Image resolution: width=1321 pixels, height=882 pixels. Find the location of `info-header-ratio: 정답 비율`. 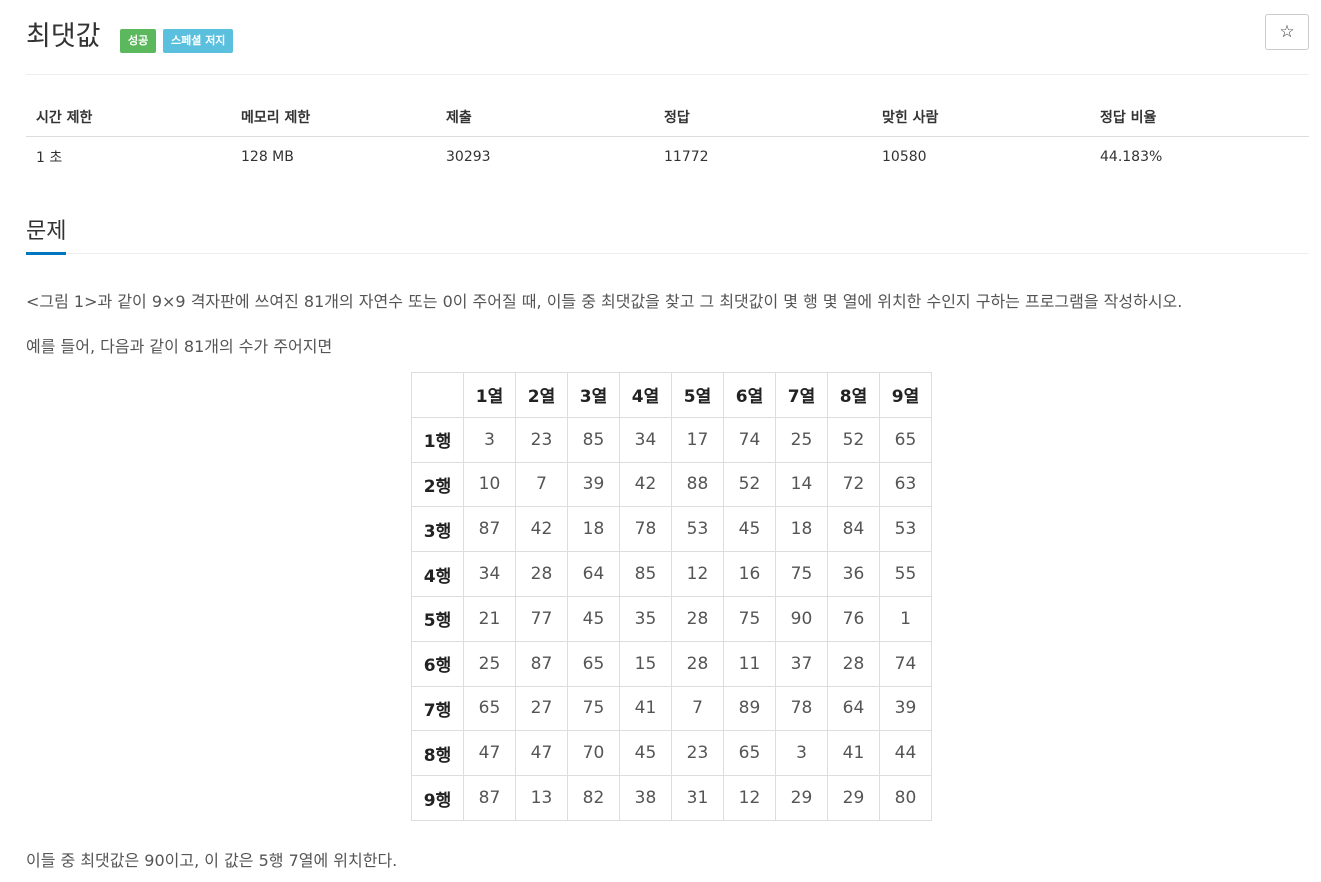

info-header-ratio: 정답 비율 is located at coordinates (1199, 117).